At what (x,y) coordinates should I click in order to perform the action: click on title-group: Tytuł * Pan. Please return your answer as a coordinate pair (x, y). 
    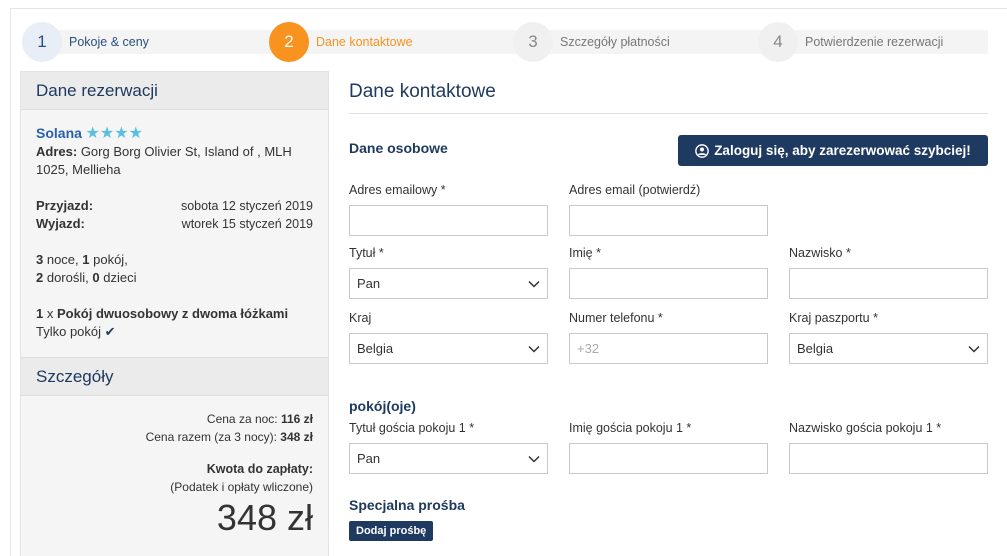
    Looking at the image, I should click on (448, 272).